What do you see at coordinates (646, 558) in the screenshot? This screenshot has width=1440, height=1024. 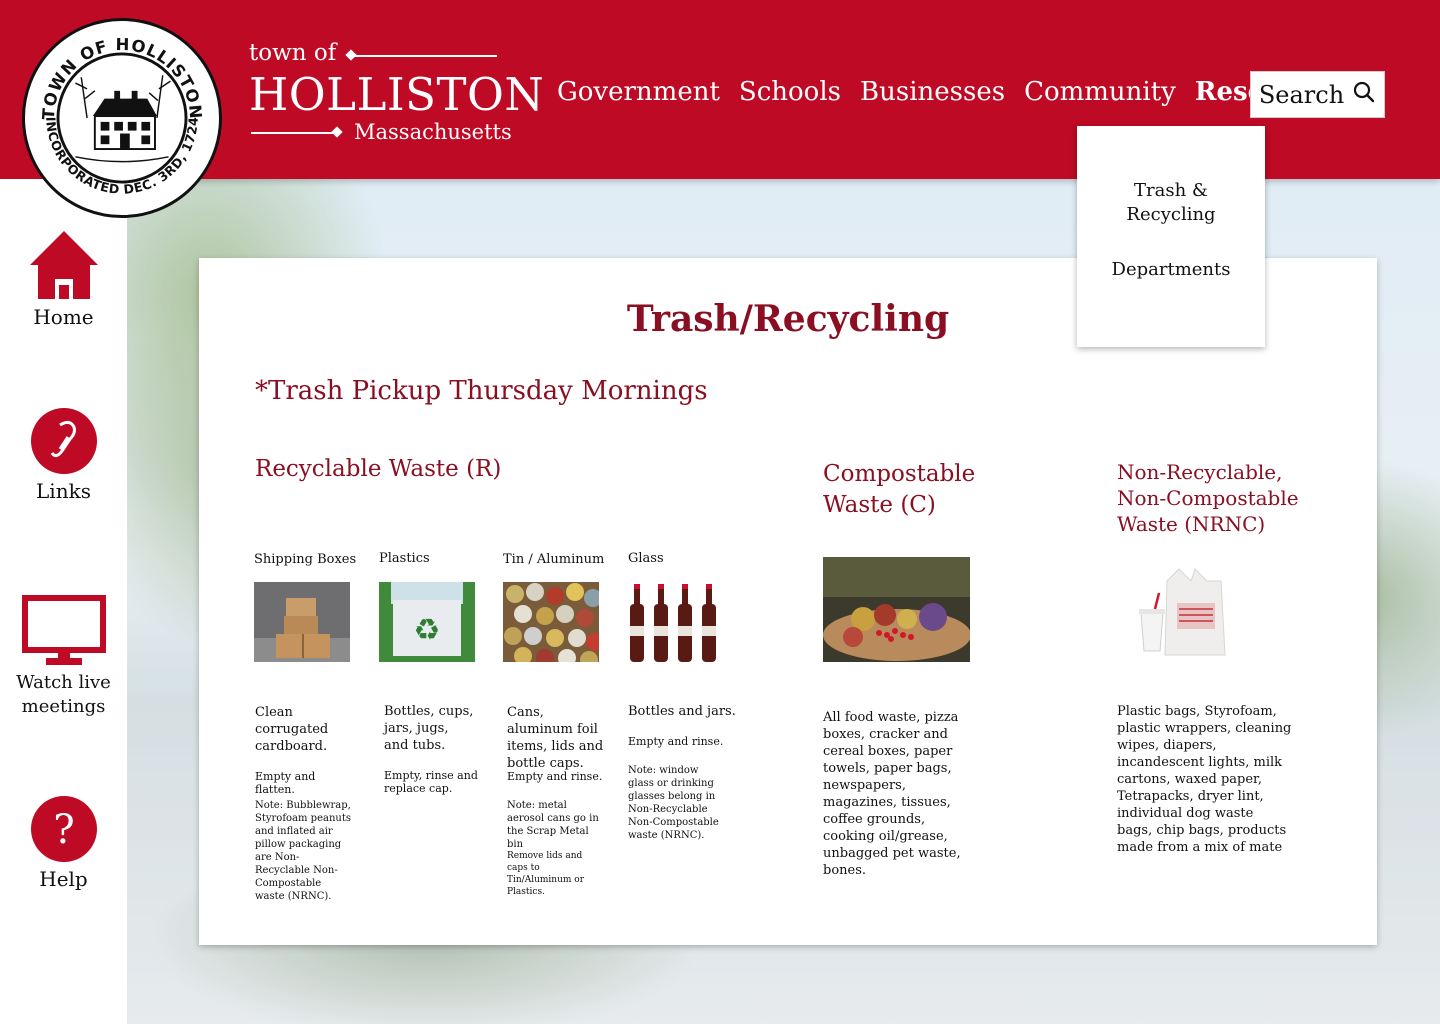 I see `category-label-glass: Glass` at bounding box center [646, 558].